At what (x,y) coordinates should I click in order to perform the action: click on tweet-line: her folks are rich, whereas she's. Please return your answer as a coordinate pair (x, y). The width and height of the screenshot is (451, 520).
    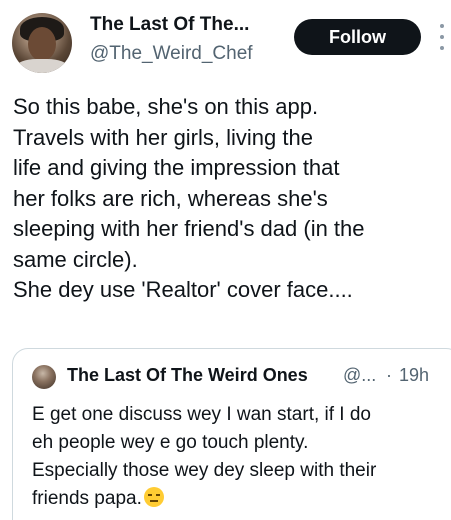
    Looking at the image, I should click on (170, 198).